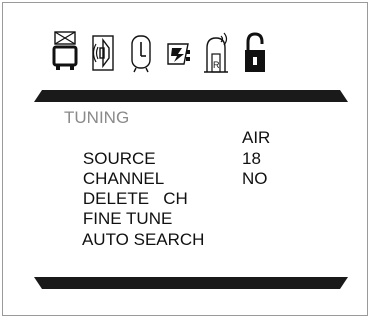 This screenshot has height=320, width=372. Describe the element at coordinates (216, 65) in the screenshot. I see `svg-text: R` at that location.